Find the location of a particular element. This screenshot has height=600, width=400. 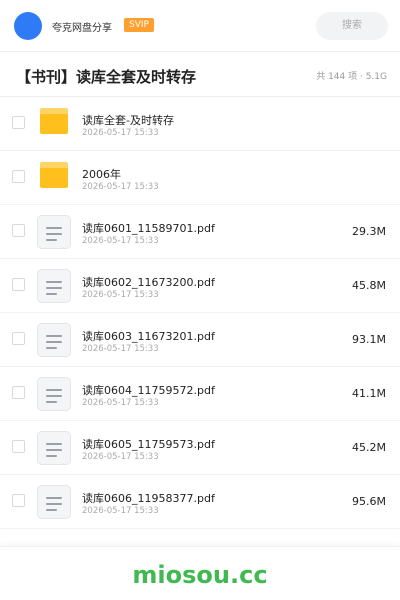

file-size: 93.1M is located at coordinates (369, 339).